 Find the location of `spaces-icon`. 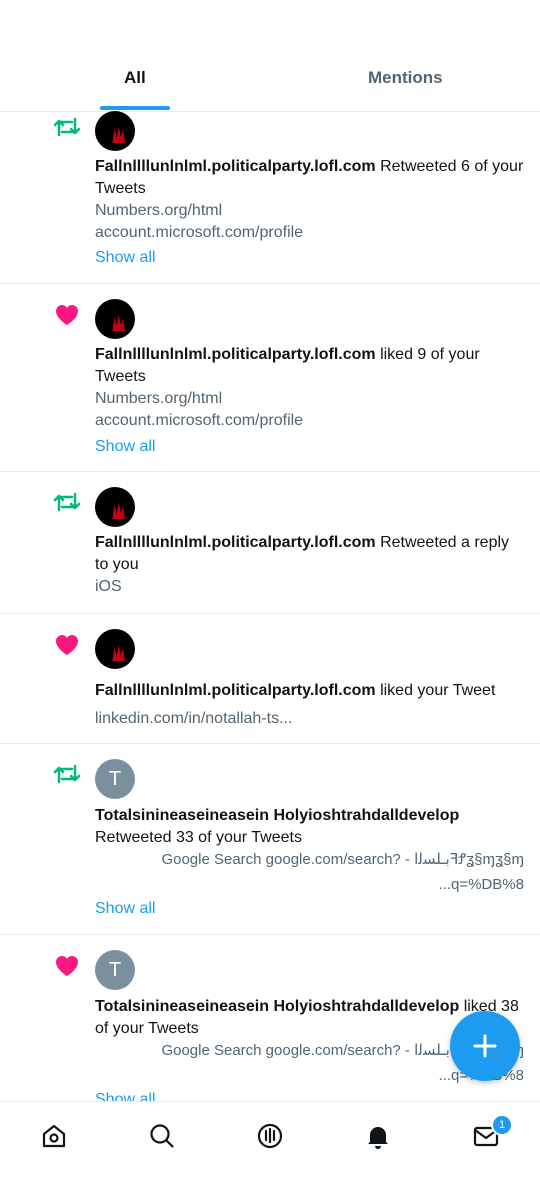

spaces-icon is located at coordinates (270, 1136).